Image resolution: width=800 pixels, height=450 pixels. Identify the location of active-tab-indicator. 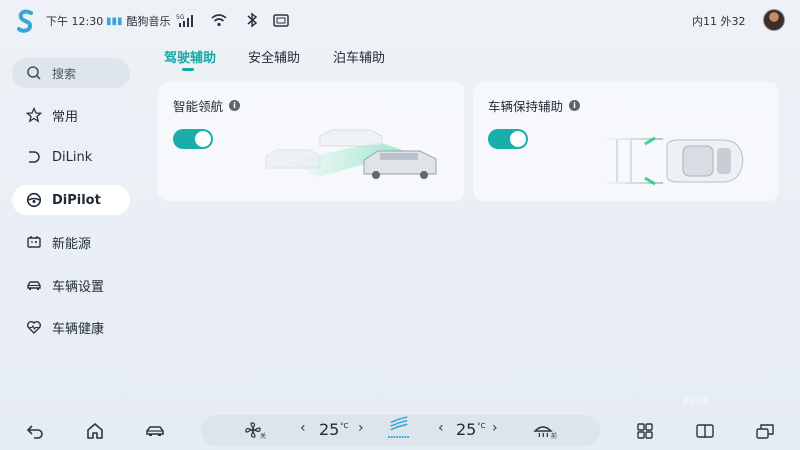
(188, 69).